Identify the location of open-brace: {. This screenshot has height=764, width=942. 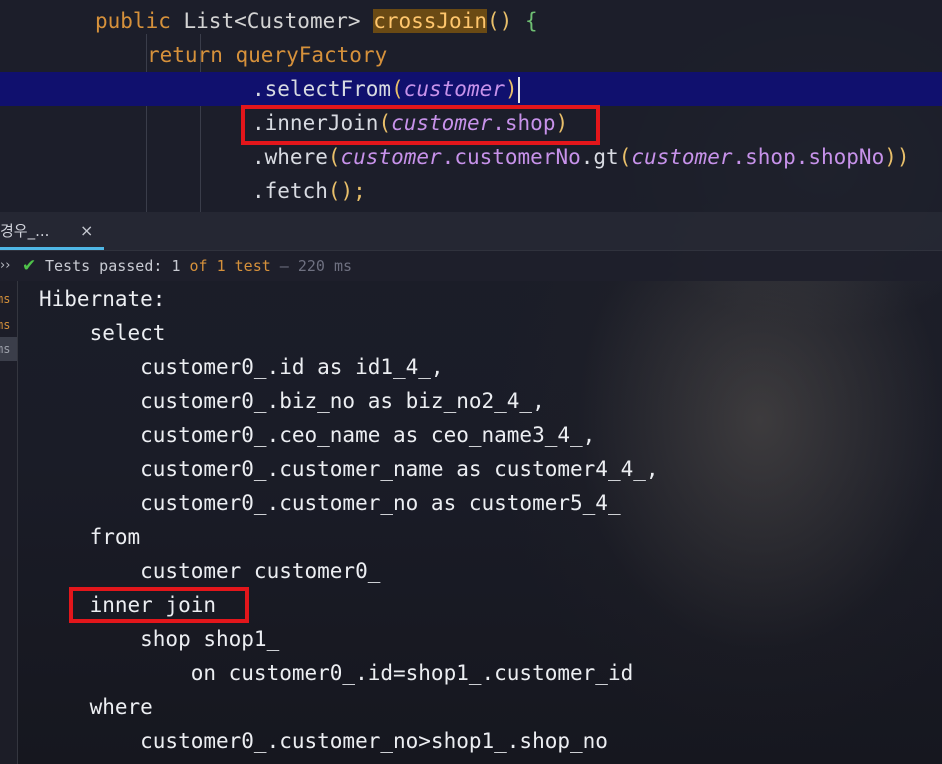
(531, 21).